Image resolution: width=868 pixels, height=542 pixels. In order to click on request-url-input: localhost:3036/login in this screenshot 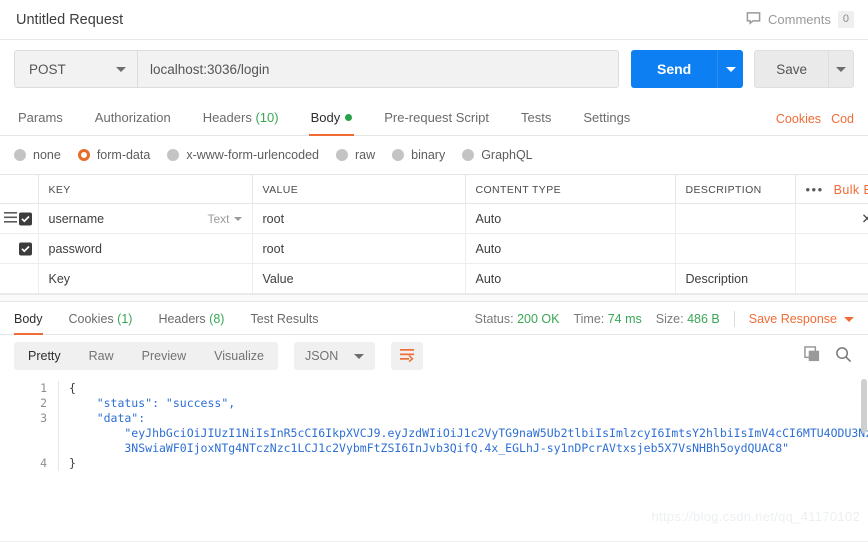, I will do `click(378, 69)`.